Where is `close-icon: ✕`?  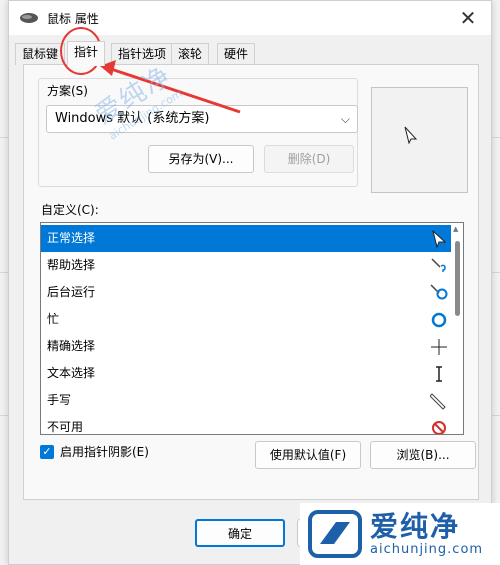 close-icon: ✕ is located at coordinates (468, 18).